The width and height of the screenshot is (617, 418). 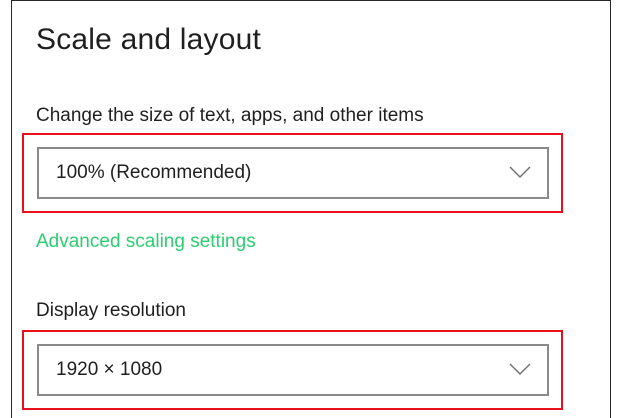 I want to click on resolution-dropdown: 1920 × 1080, so click(x=293, y=370).